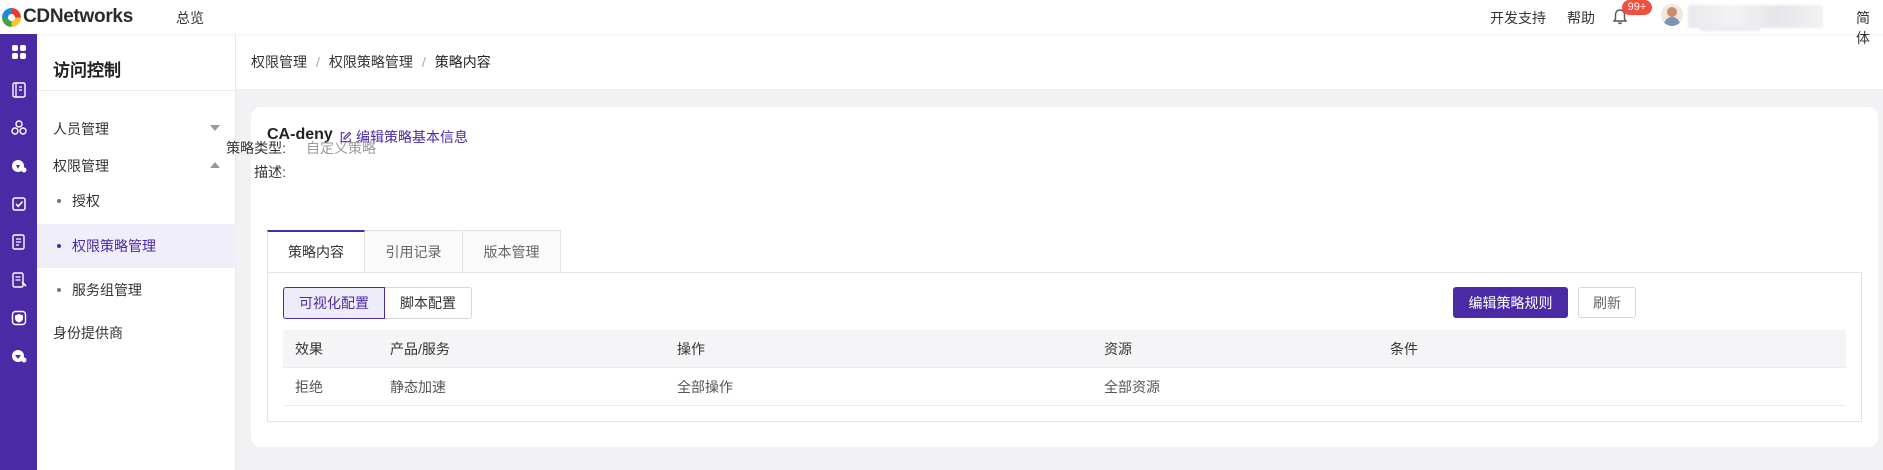  I want to click on sidebar-item-label: 授权, so click(86, 201).